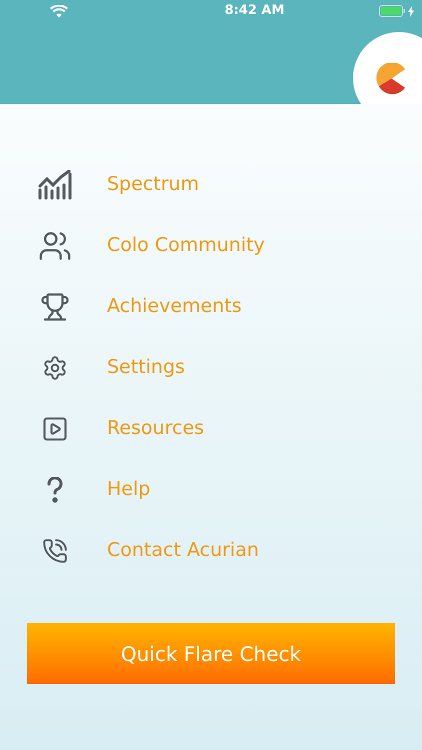  I want to click on wifi-icon, so click(59, 11).